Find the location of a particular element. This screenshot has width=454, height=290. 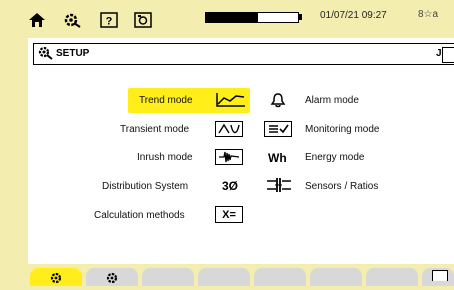

help-icon: ? is located at coordinates (109, 22).